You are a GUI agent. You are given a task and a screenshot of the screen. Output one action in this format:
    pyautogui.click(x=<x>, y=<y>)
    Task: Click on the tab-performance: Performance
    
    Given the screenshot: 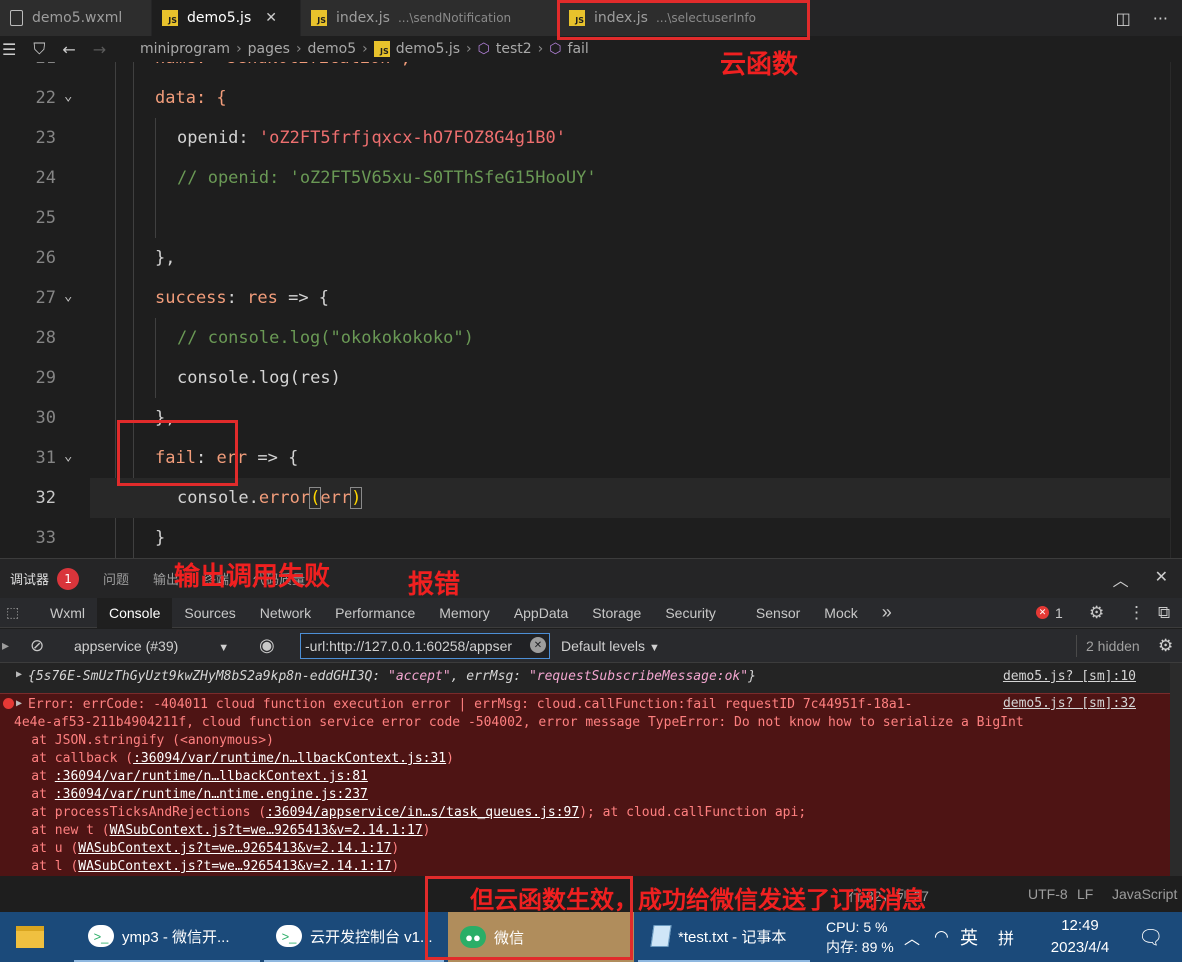 What is the action you would take?
    pyautogui.click(x=375, y=613)
    